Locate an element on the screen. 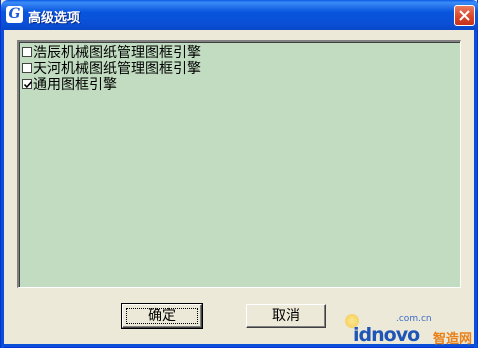 The height and width of the screenshot is (348, 478). option-generic-engine: 通用图框引擎 is located at coordinates (69, 84).